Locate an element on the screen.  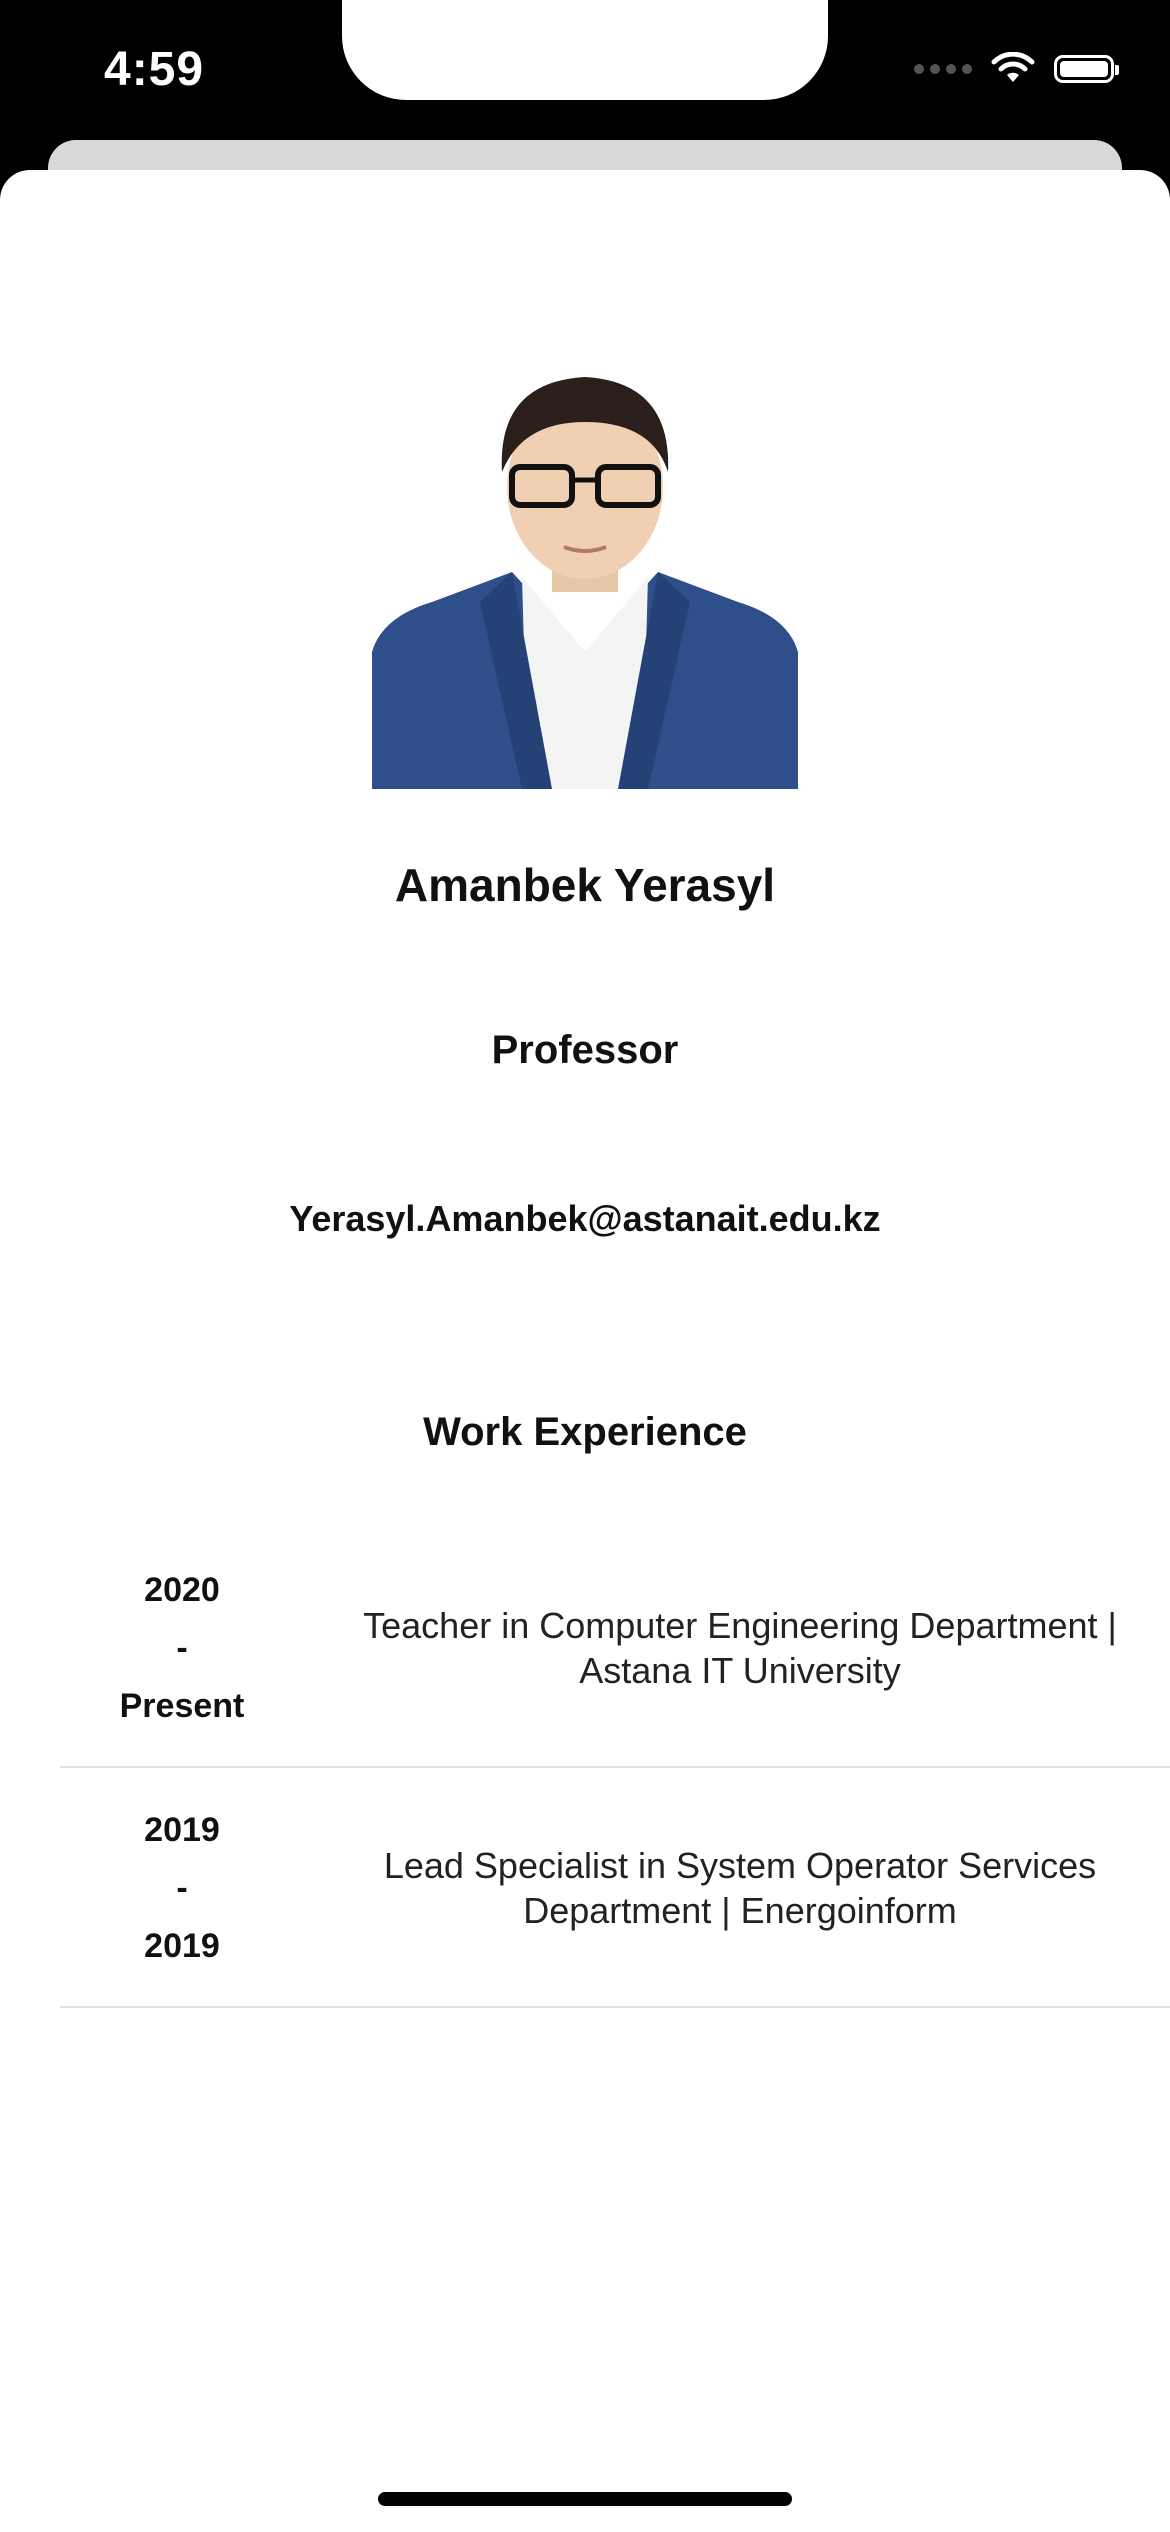
profile-email: Yerasyl.Amanbek@astanait.edu.kz is located at coordinates (585, 1219).